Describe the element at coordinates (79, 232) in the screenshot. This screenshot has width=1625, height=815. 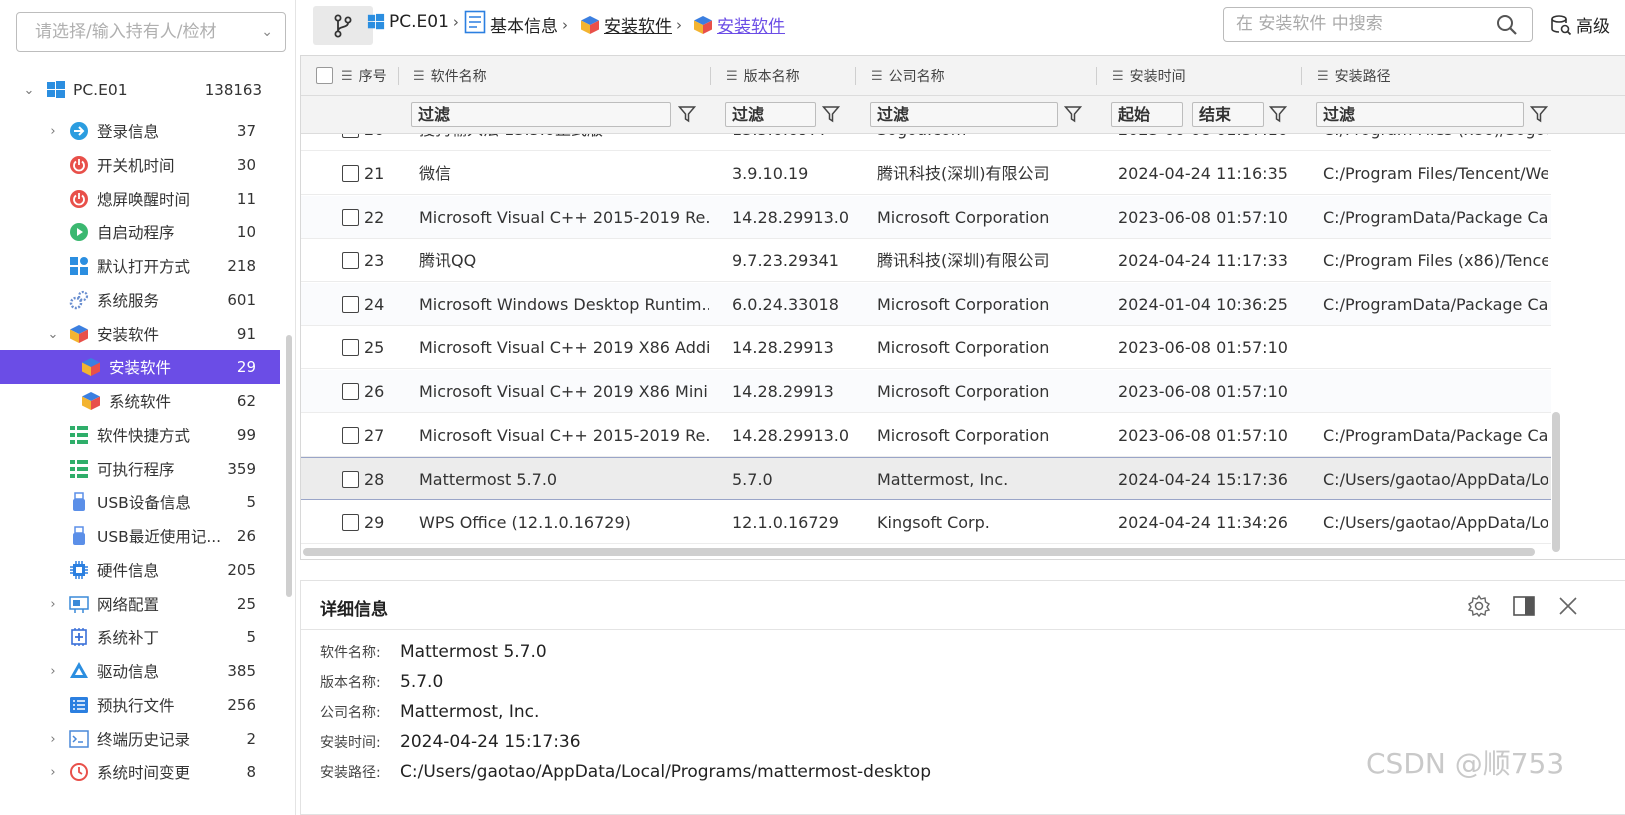
I see `play-icon` at that location.